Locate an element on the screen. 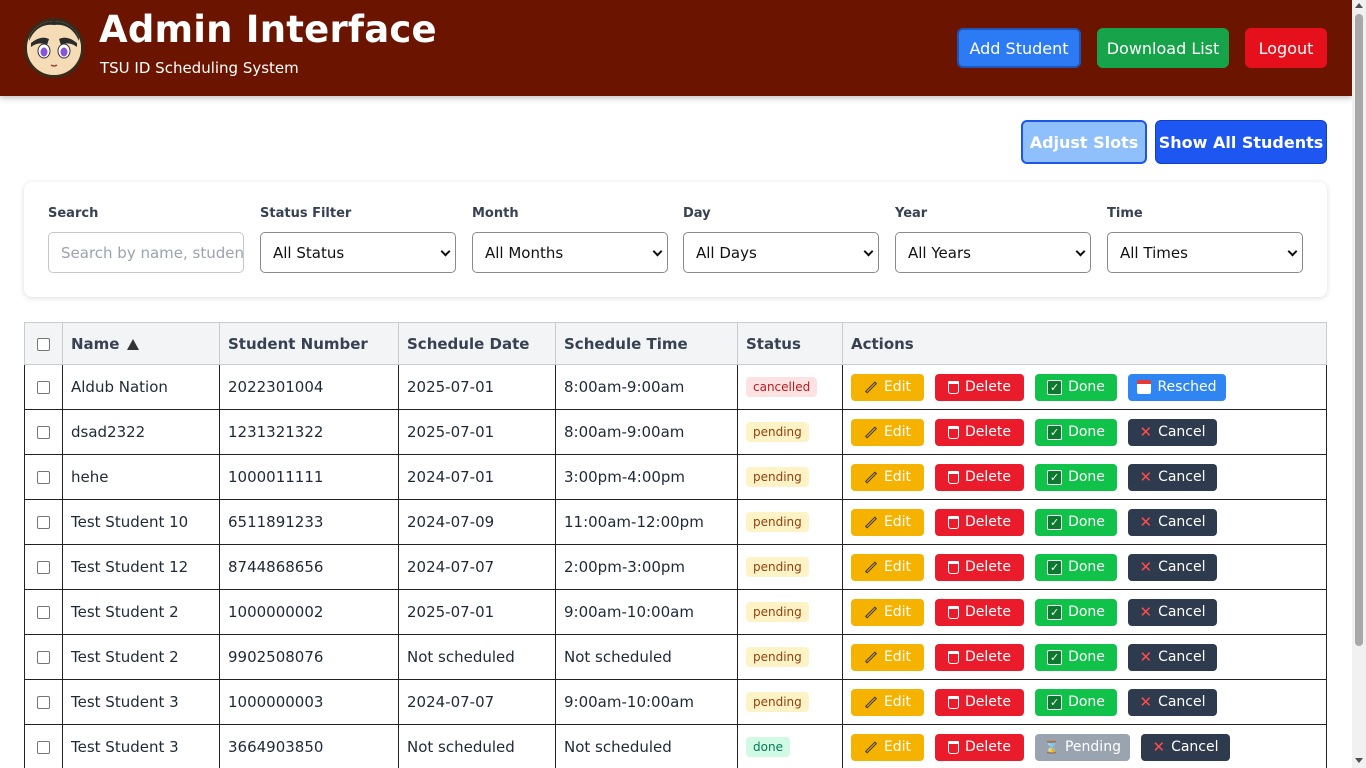 The image size is (1366, 768). mark-pending-button: ⌛ Pending is located at coordinates (1082, 747).